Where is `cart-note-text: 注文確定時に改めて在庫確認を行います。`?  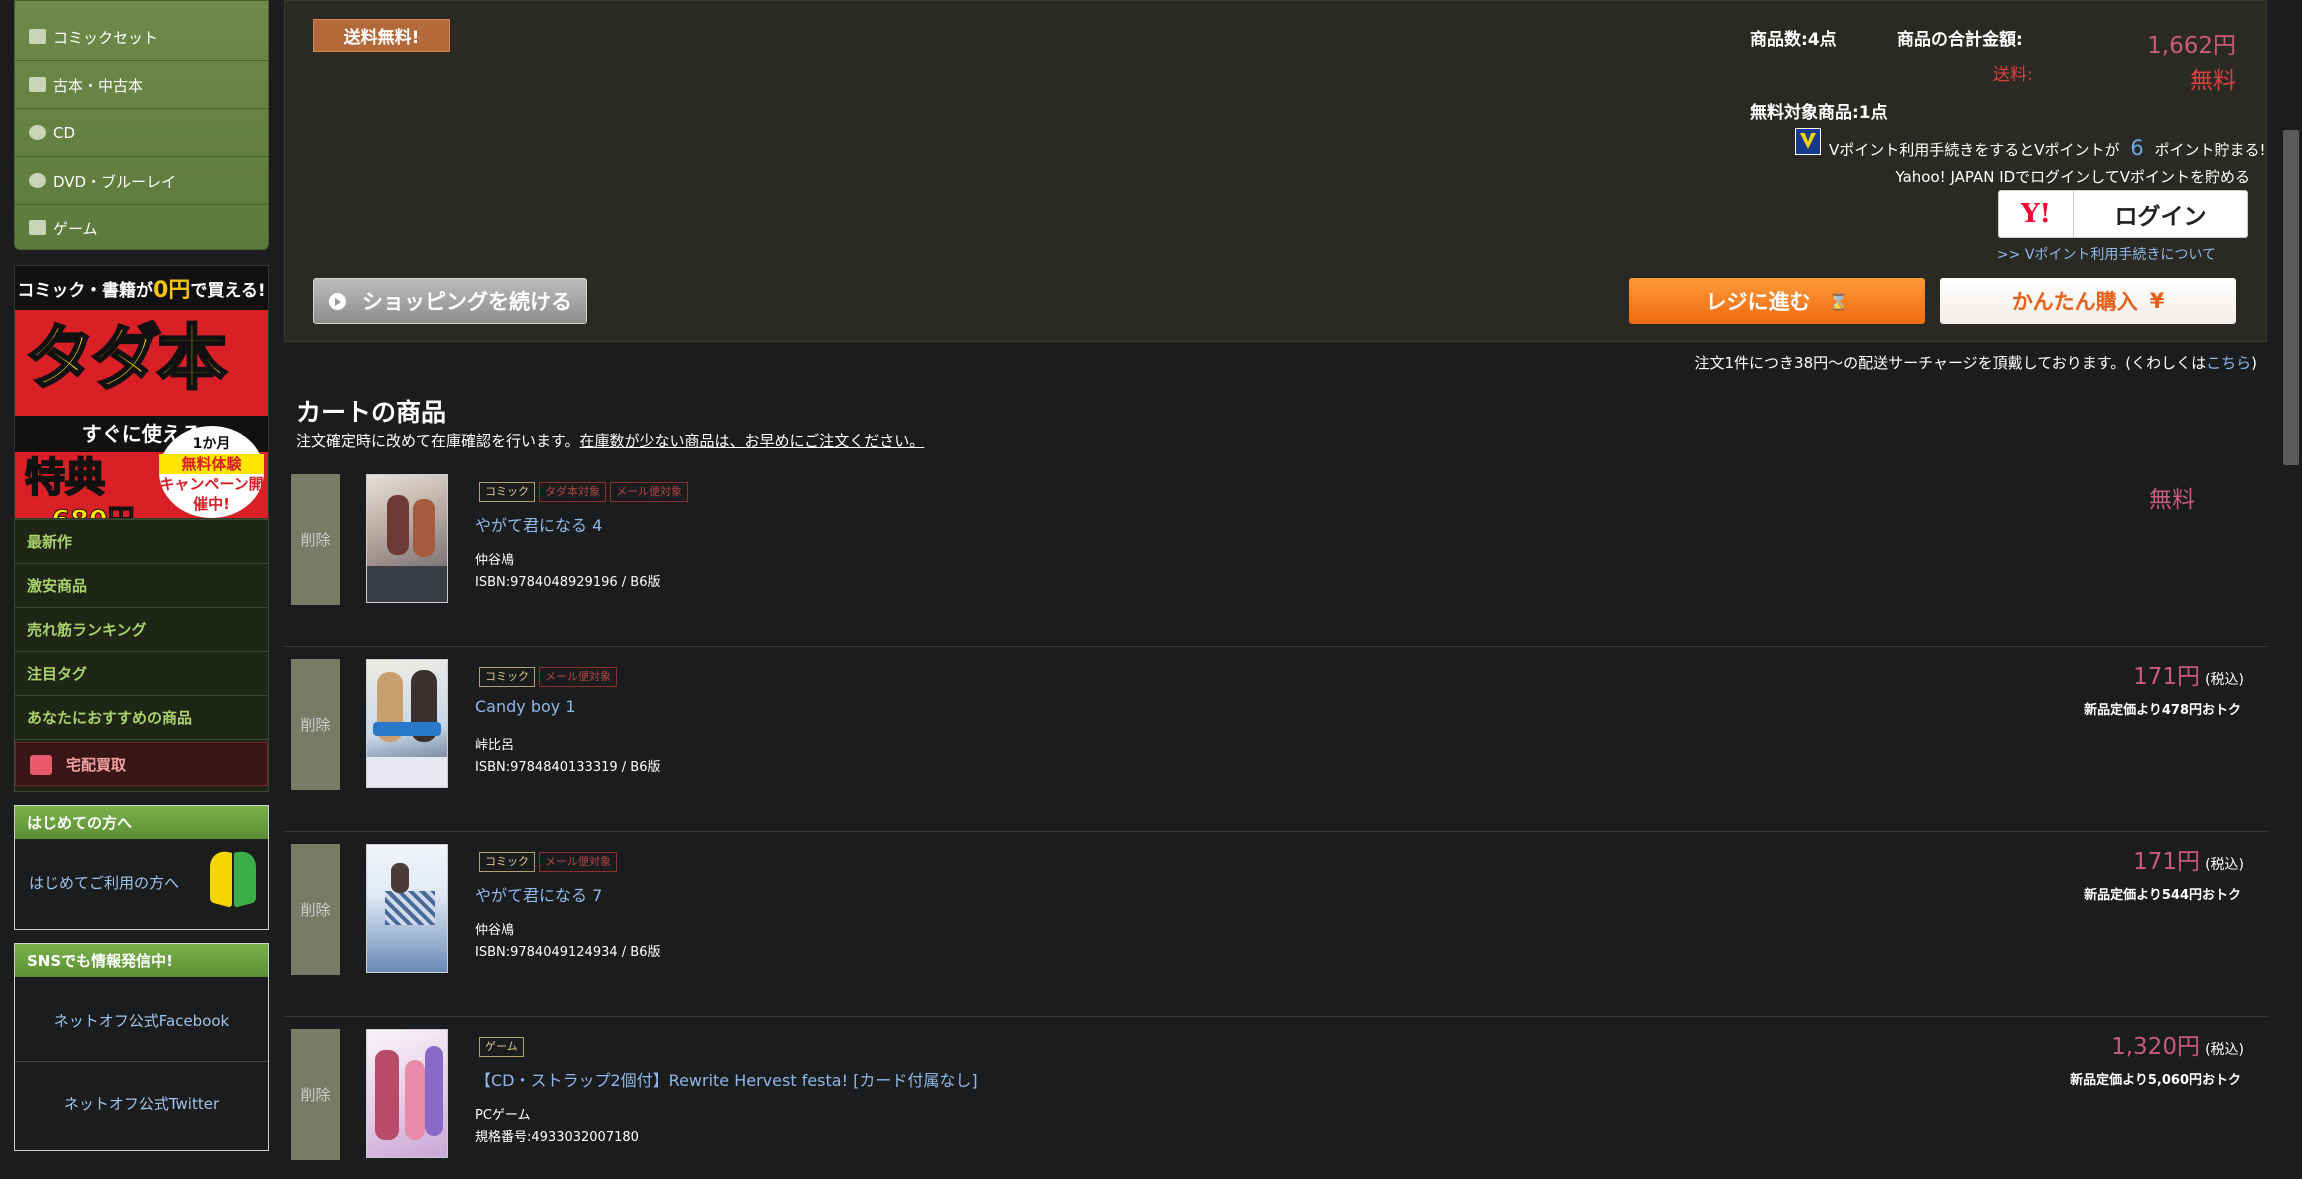
cart-note-text: 注文確定時に改めて在庫確認を行います。 is located at coordinates (438, 441).